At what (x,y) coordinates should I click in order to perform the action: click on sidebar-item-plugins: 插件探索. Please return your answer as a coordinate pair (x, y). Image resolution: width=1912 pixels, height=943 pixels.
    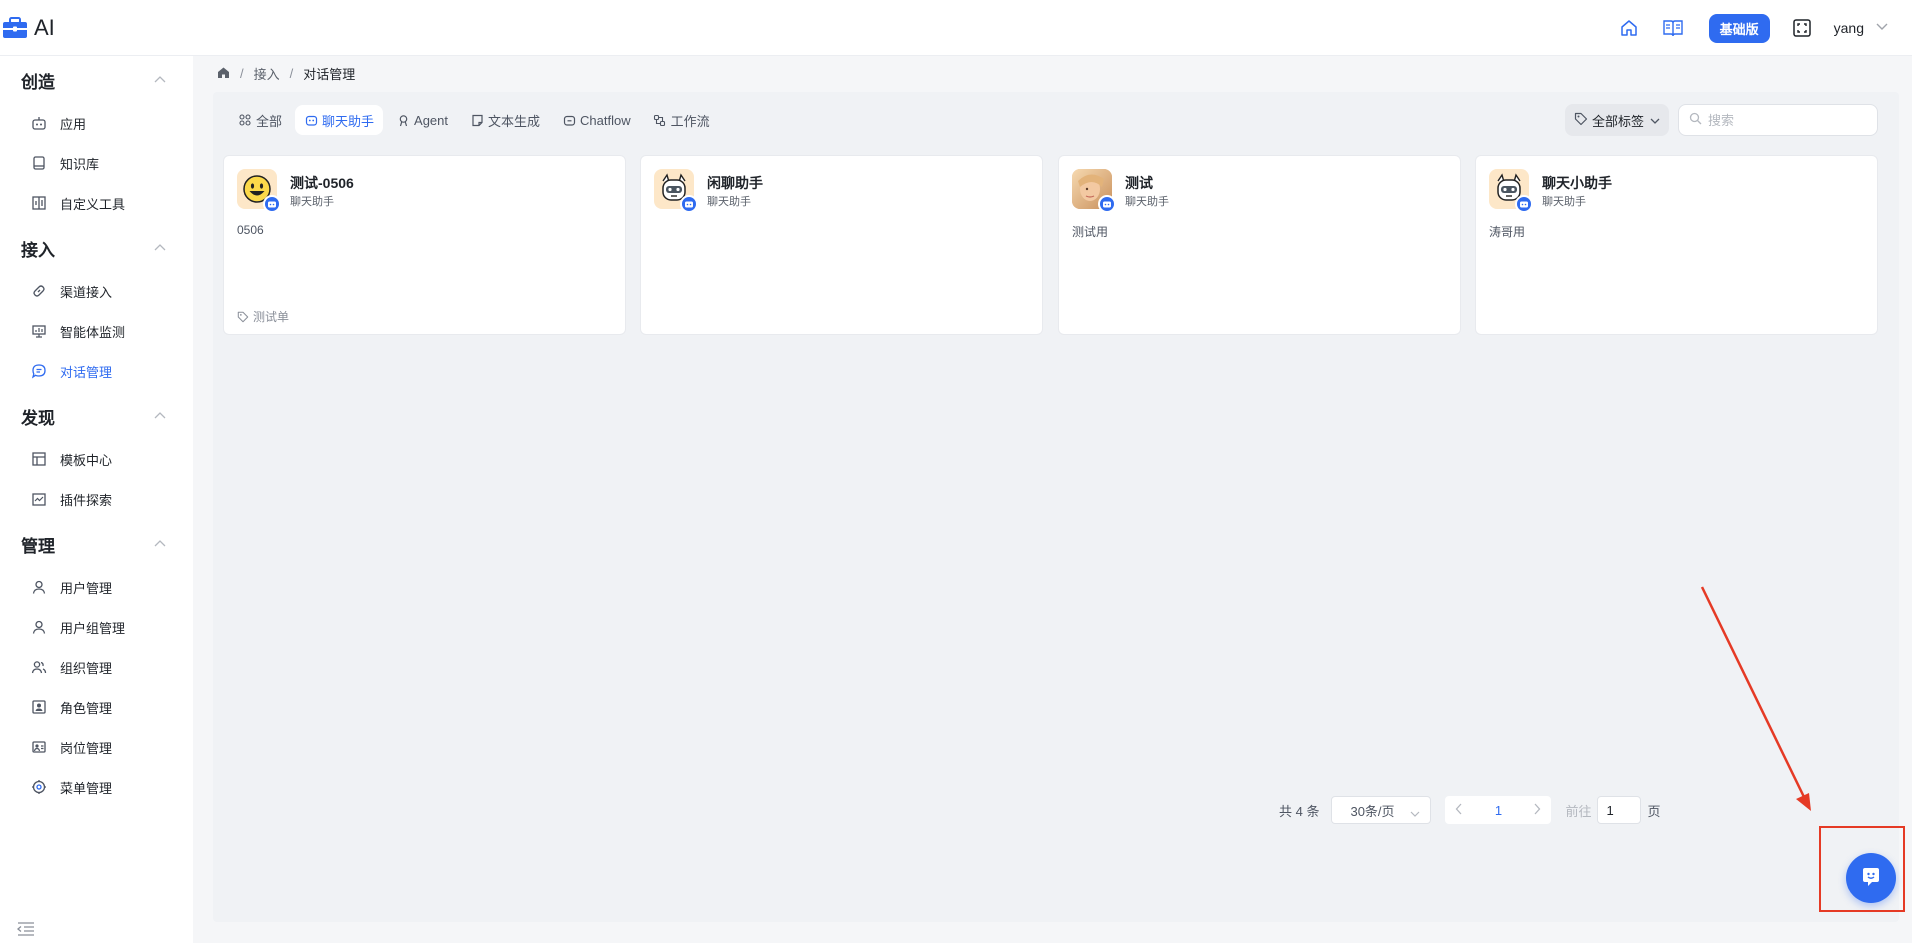
    Looking at the image, I should click on (71, 499).